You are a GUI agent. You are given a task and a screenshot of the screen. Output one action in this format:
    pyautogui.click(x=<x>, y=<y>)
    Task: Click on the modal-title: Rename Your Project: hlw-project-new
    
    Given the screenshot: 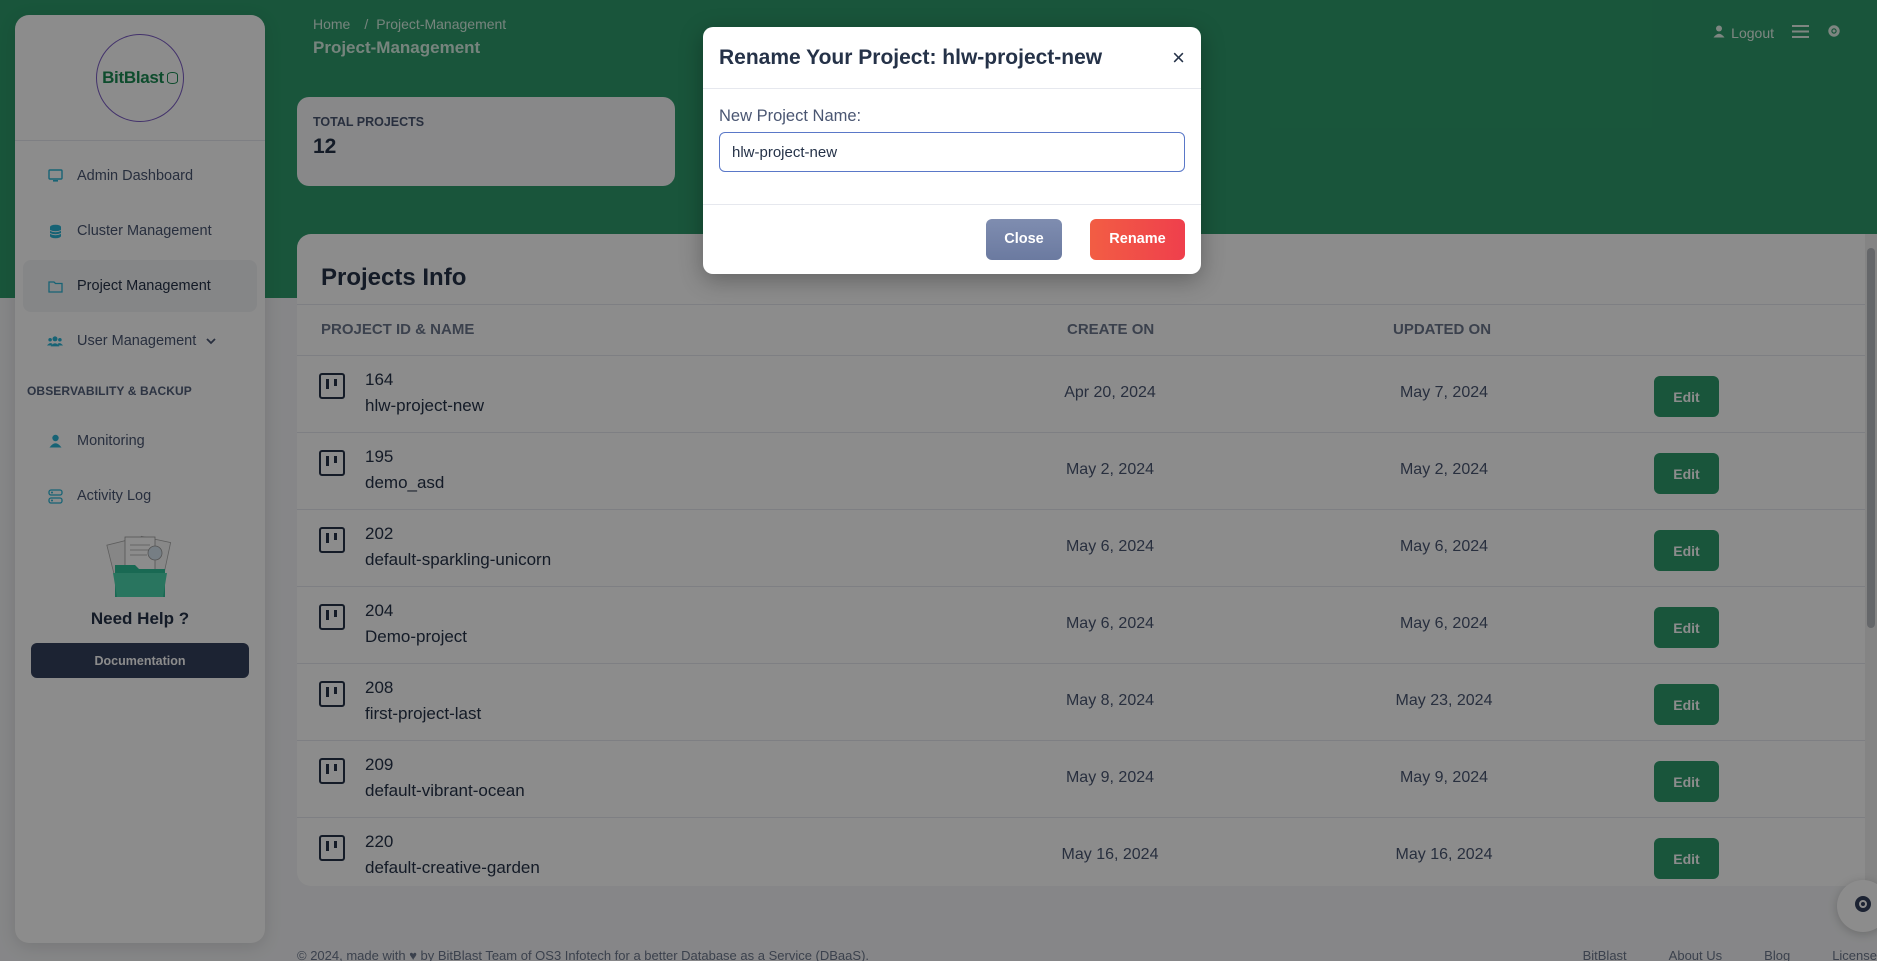 What is the action you would take?
    pyautogui.click(x=911, y=57)
    